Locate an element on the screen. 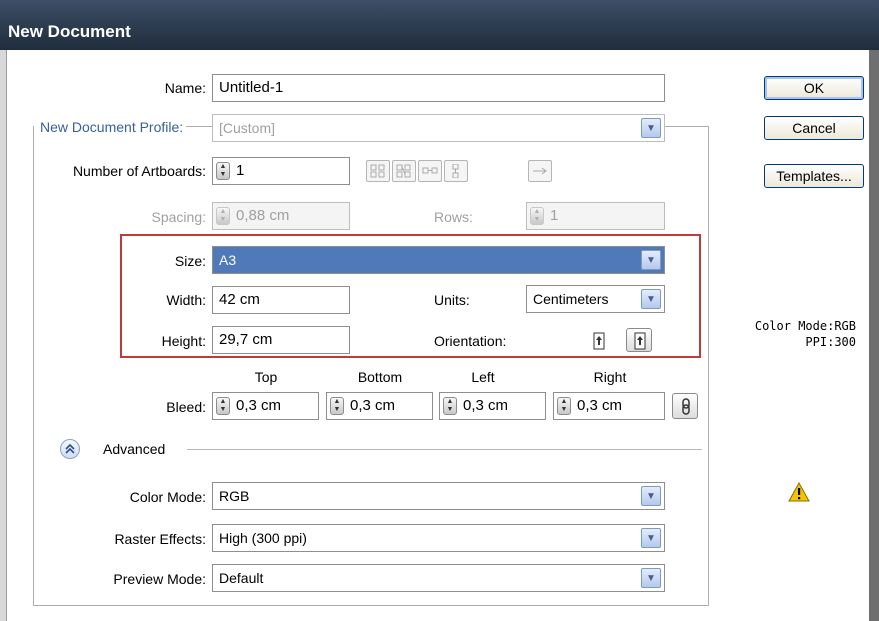  color-mode-label: Color Mode: is located at coordinates (167, 497).